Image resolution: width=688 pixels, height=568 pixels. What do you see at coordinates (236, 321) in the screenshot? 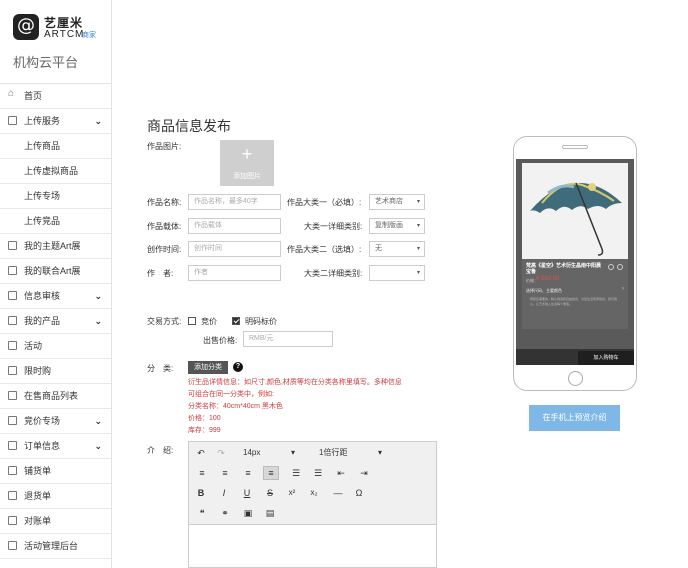
I see `fixed-price-checkbox` at bounding box center [236, 321].